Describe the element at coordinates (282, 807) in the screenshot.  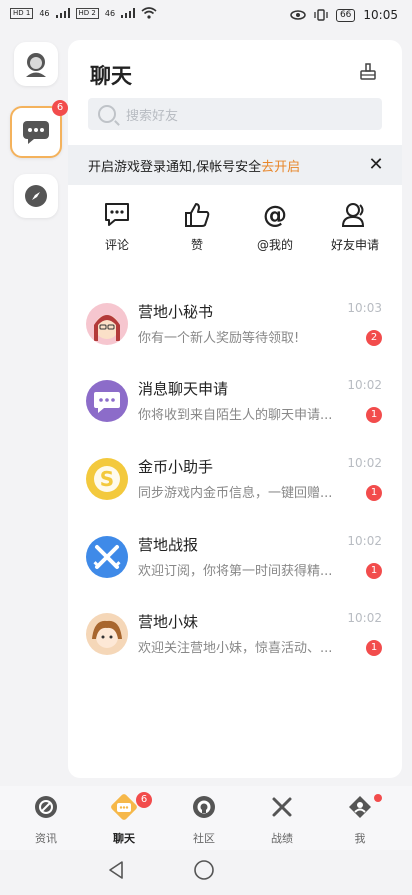
I see `battle-record-icon` at that location.